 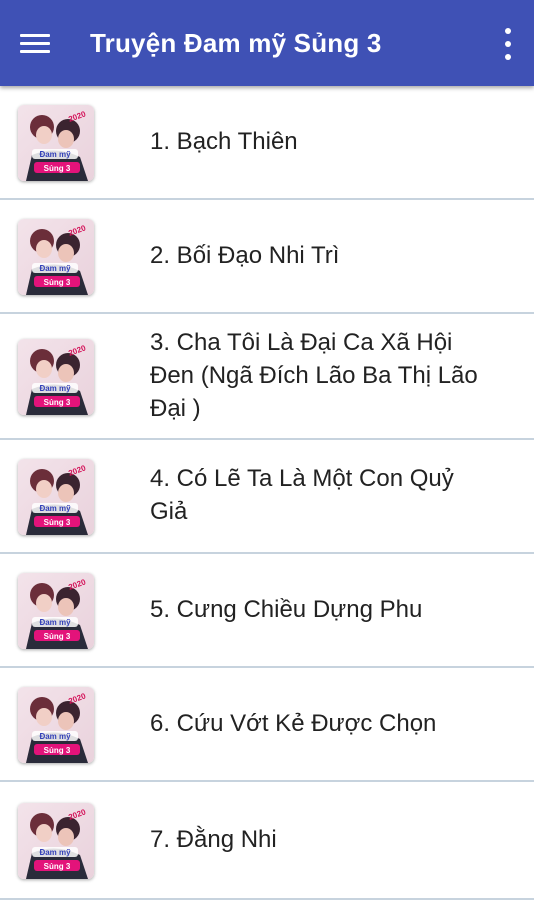 What do you see at coordinates (245, 255) in the screenshot?
I see `list-item-label: 2. Bối Đạo Nhi Trì` at bounding box center [245, 255].